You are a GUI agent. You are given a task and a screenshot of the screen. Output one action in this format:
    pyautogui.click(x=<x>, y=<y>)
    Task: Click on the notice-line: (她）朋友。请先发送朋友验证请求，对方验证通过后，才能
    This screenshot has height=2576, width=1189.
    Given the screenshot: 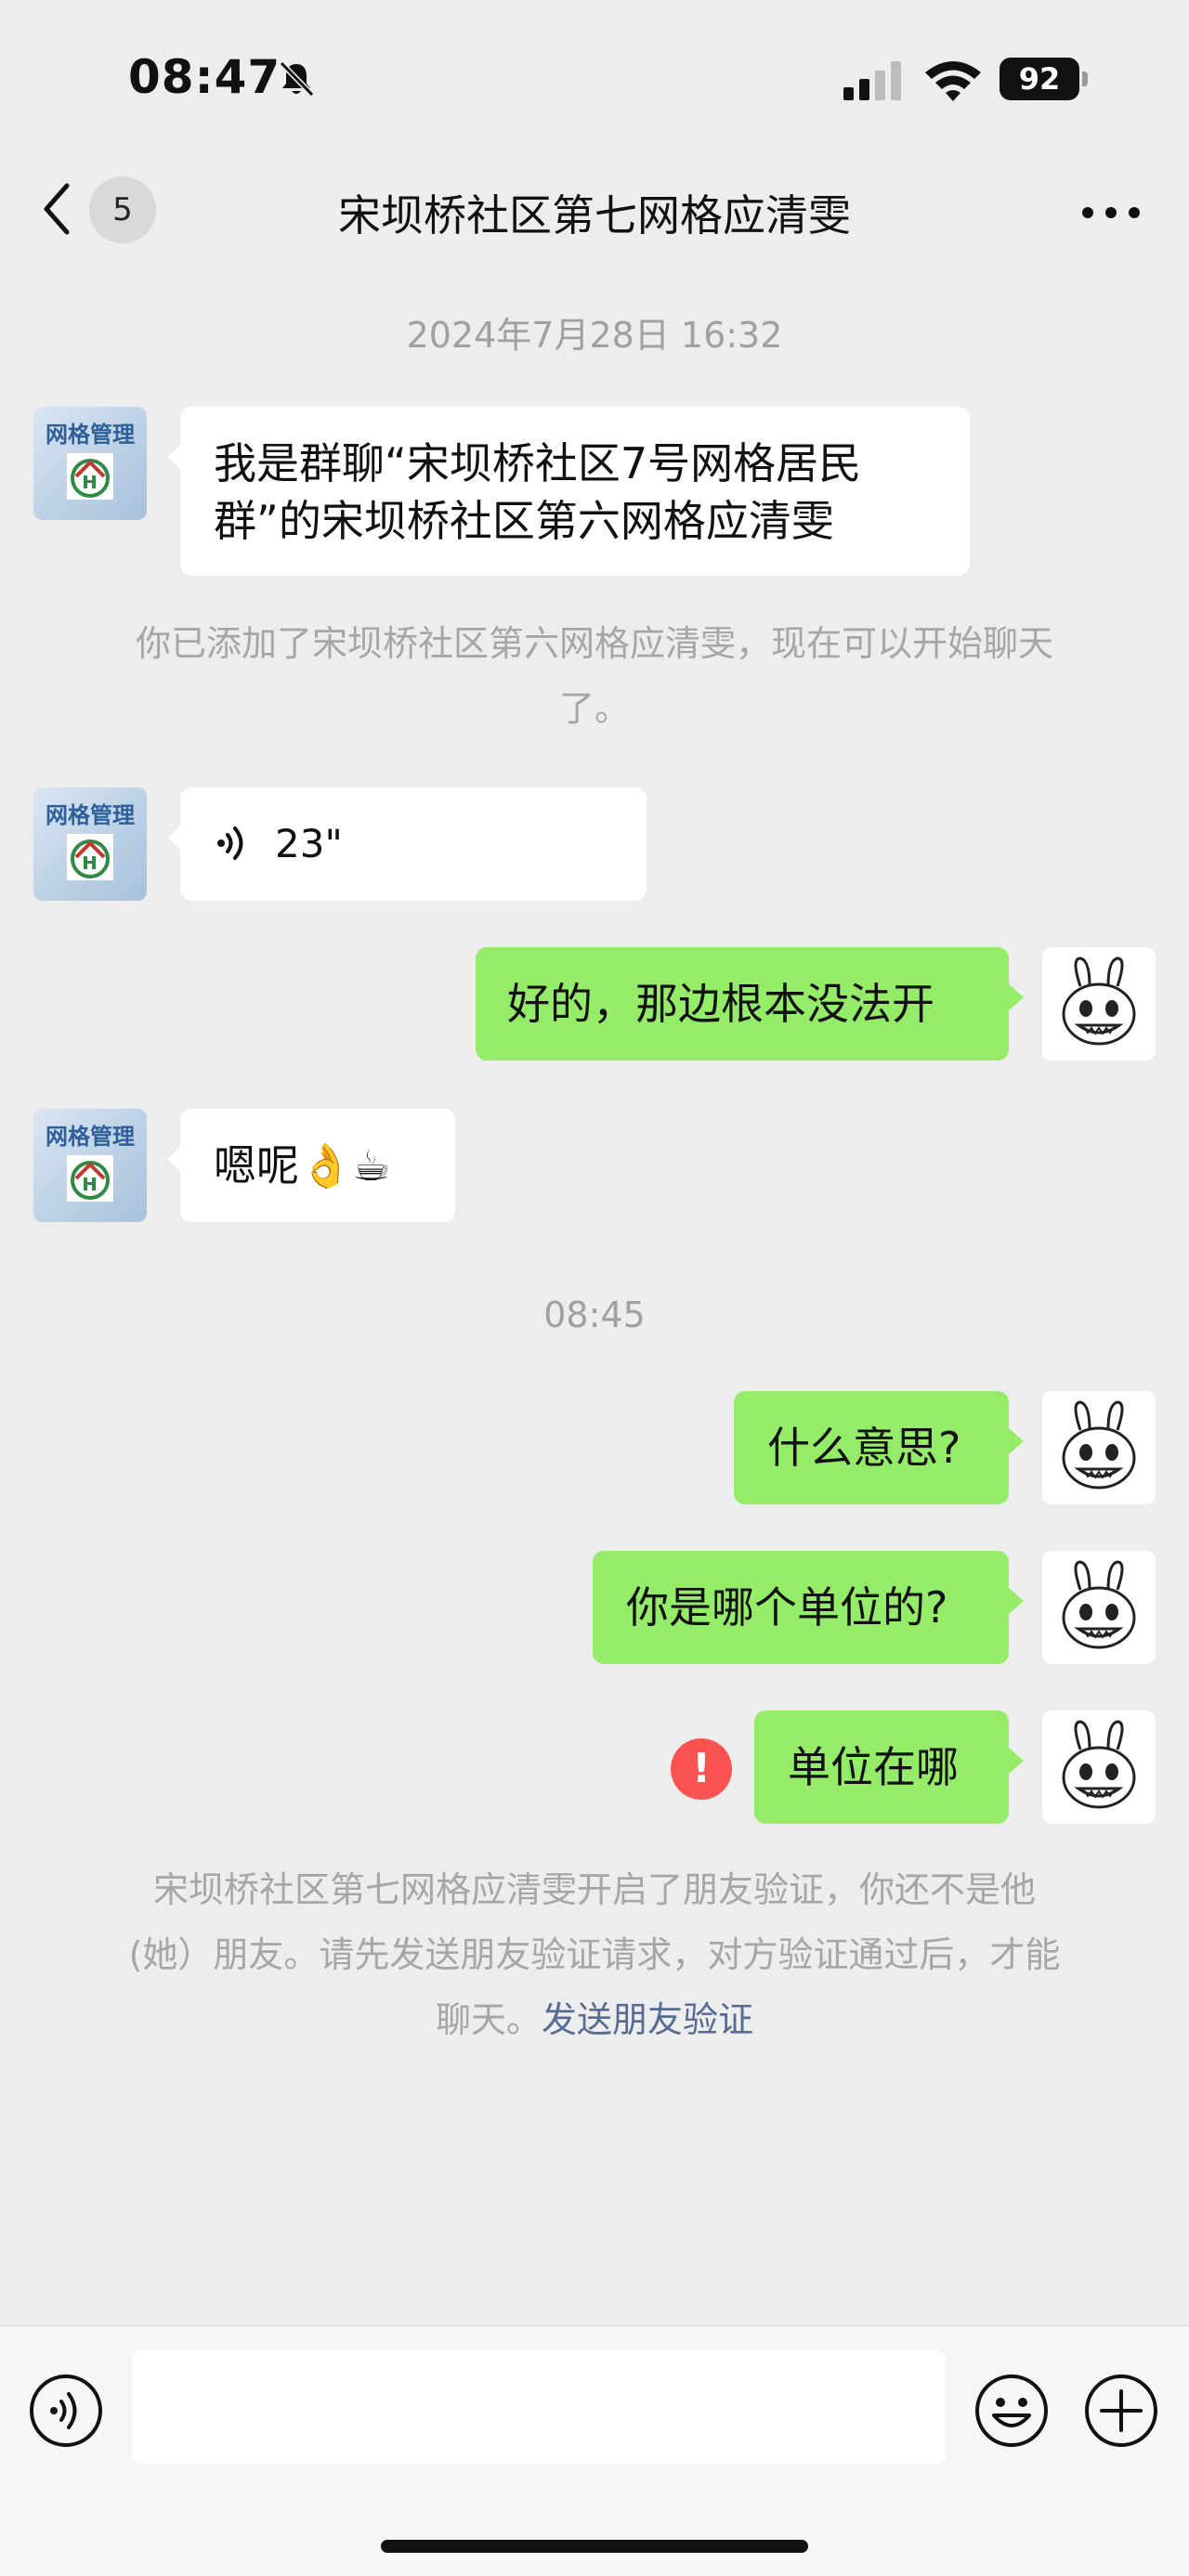 What is the action you would take?
    pyautogui.click(x=594, y=1954)
    